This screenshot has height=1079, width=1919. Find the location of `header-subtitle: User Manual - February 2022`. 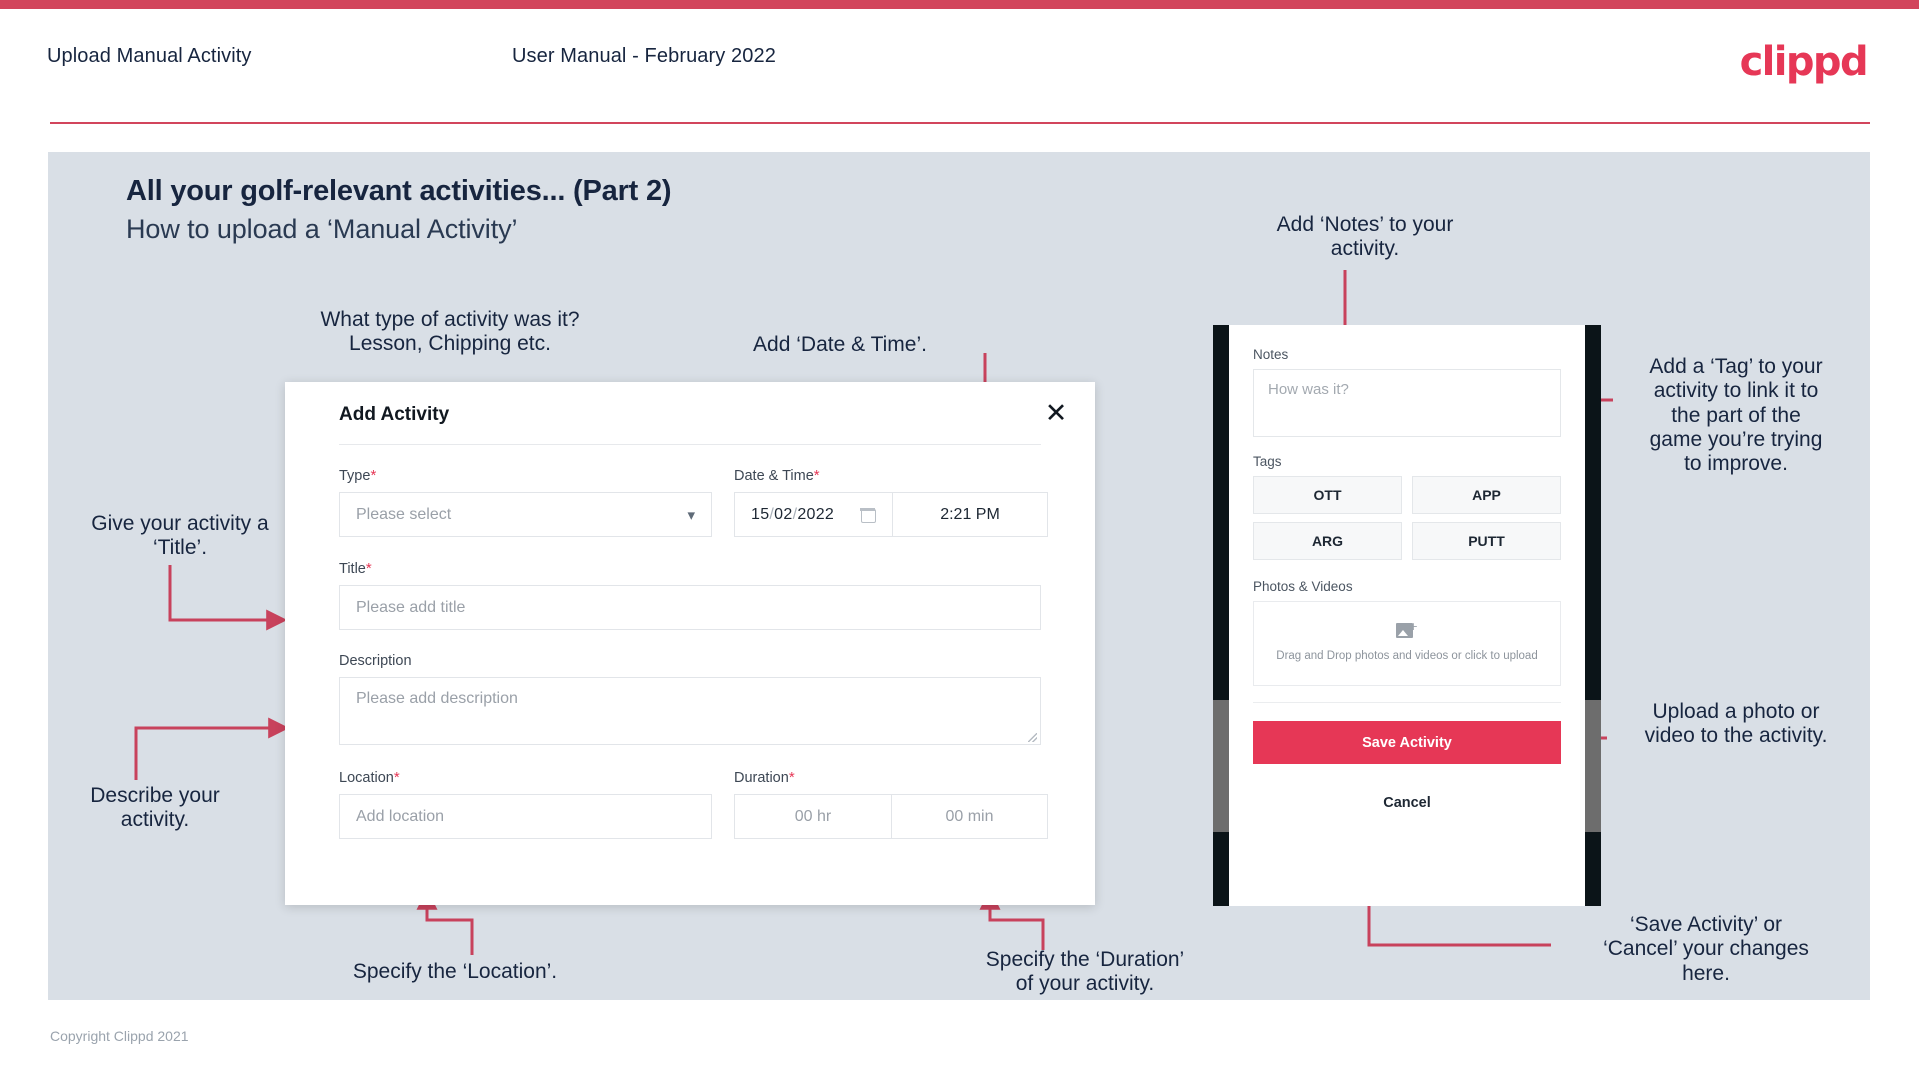

header-subtitle: User Manual - February 2022 is located at coordinates (644, 56).